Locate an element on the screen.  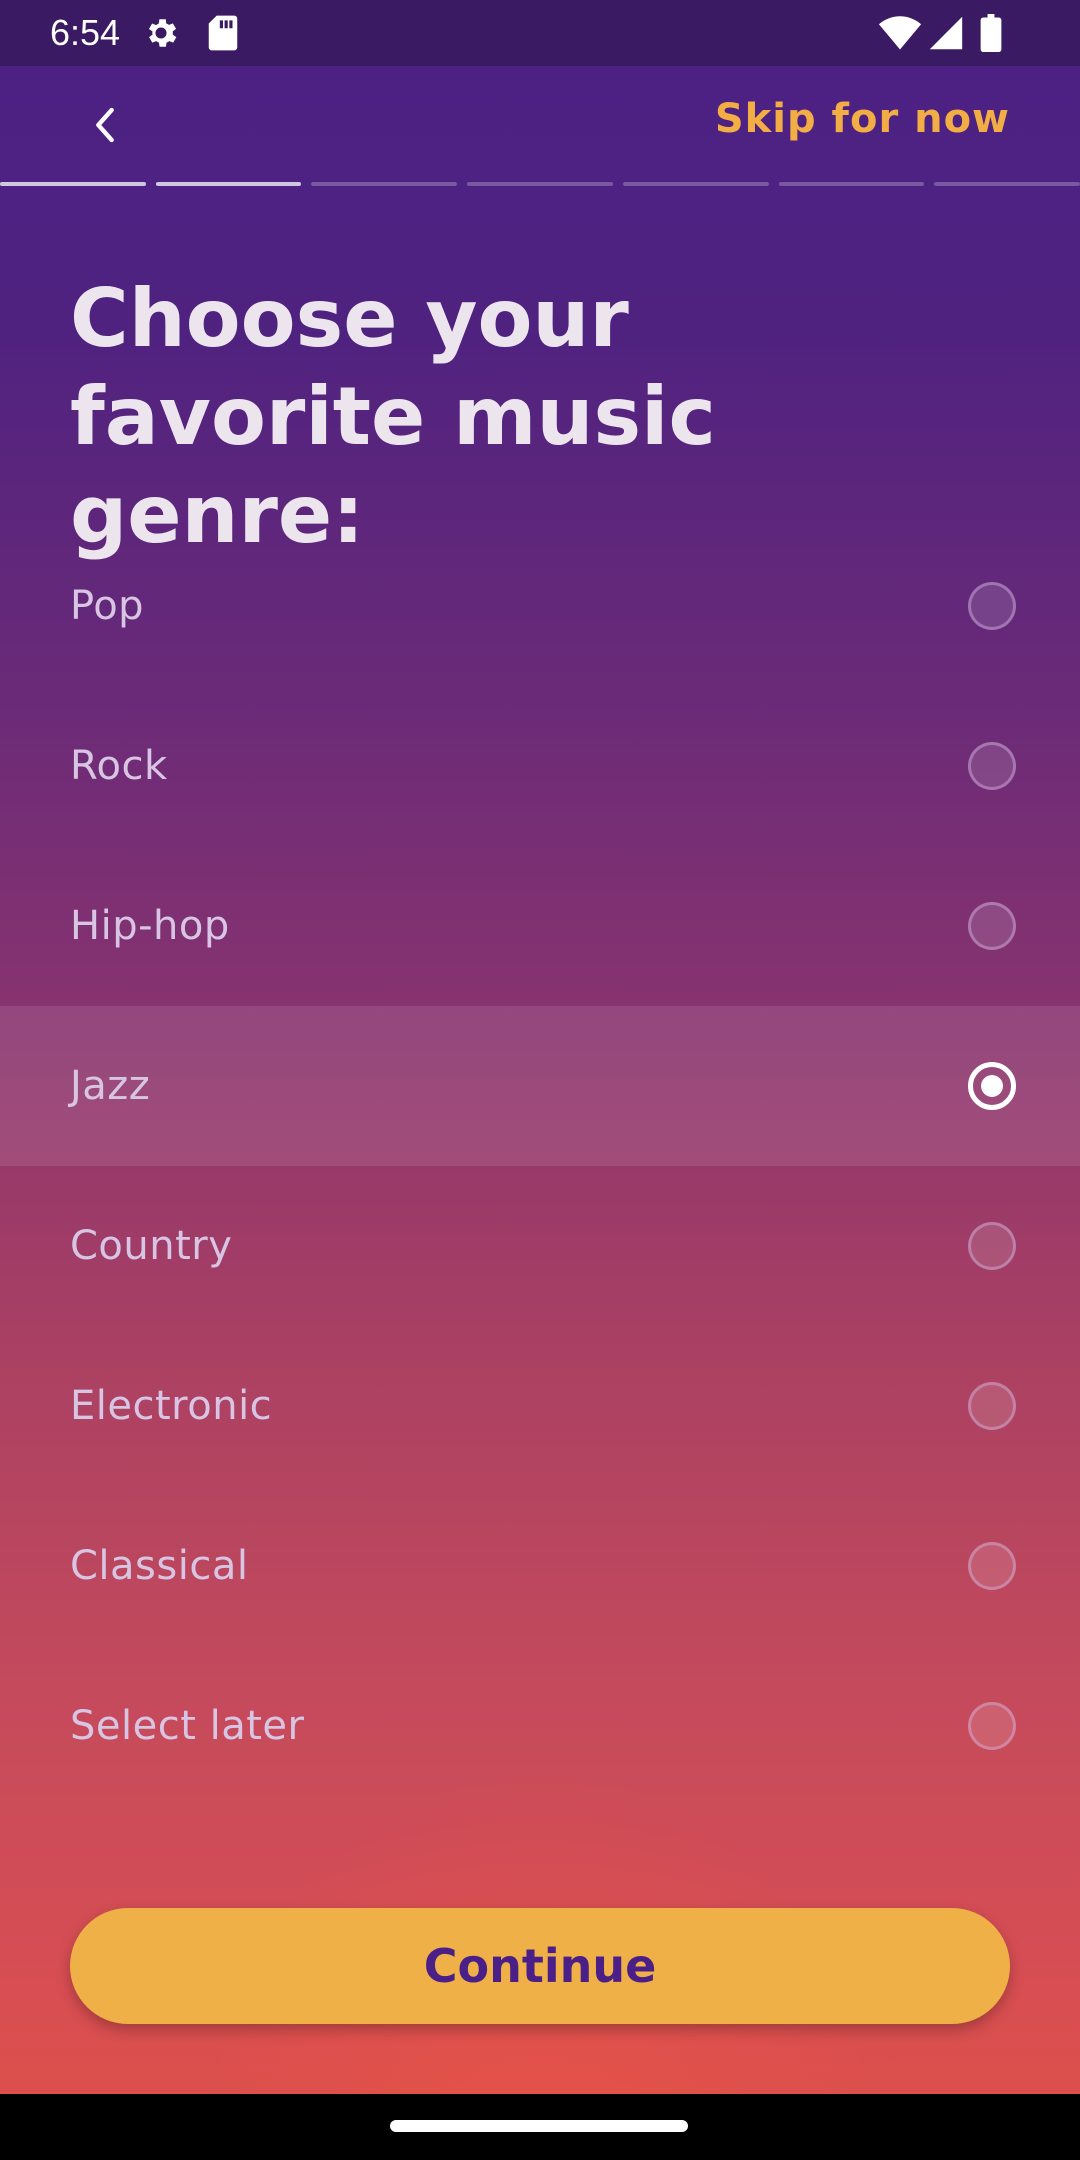
top-nav: Skip for now is located at coordinates (540, 126).